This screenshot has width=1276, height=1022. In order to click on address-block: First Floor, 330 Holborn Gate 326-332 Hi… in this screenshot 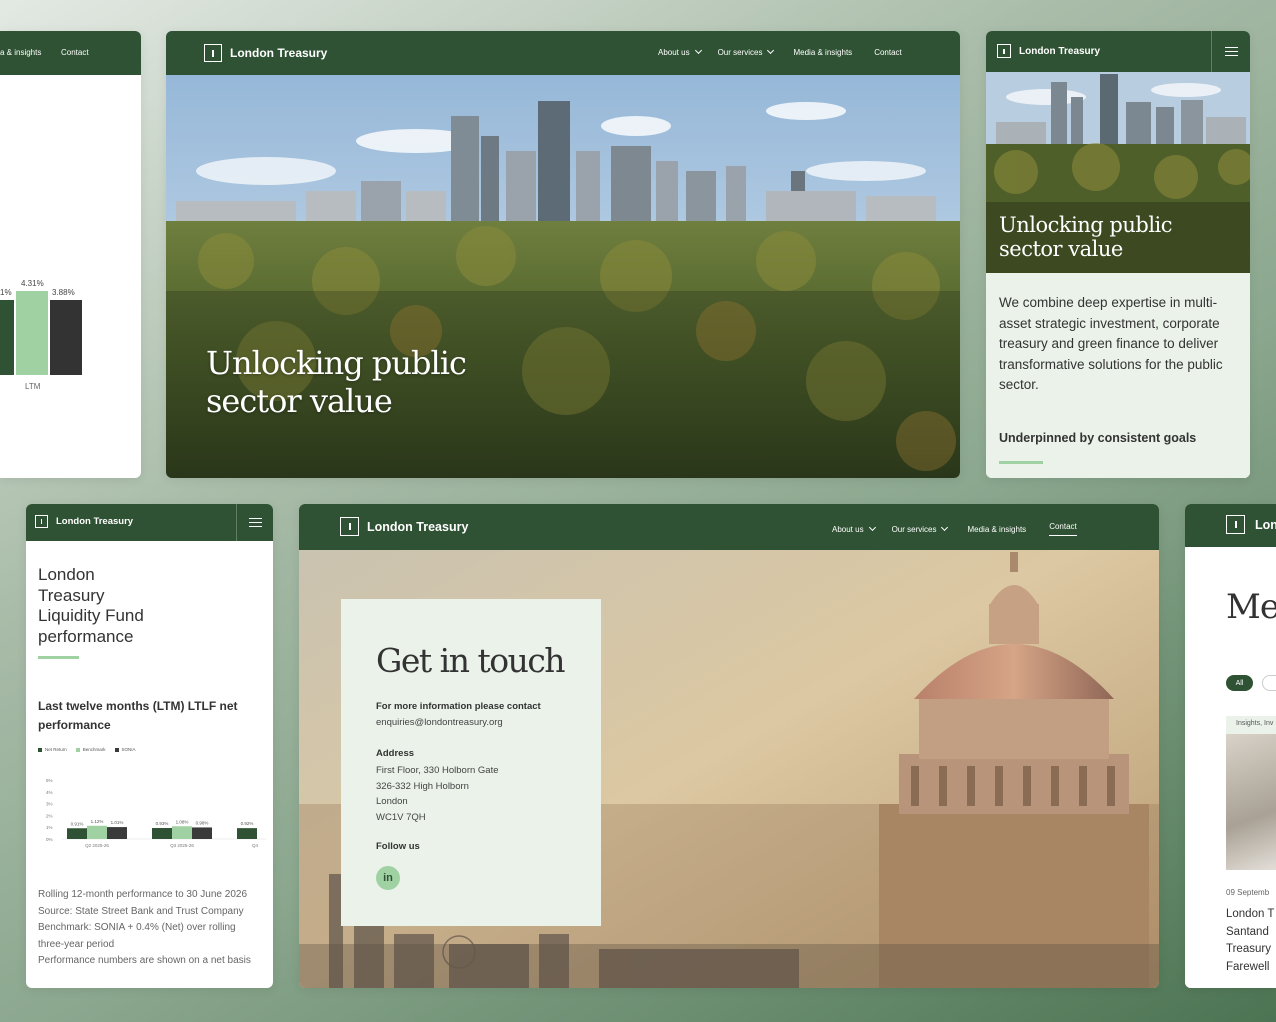, I will do `click(437, 794)`.